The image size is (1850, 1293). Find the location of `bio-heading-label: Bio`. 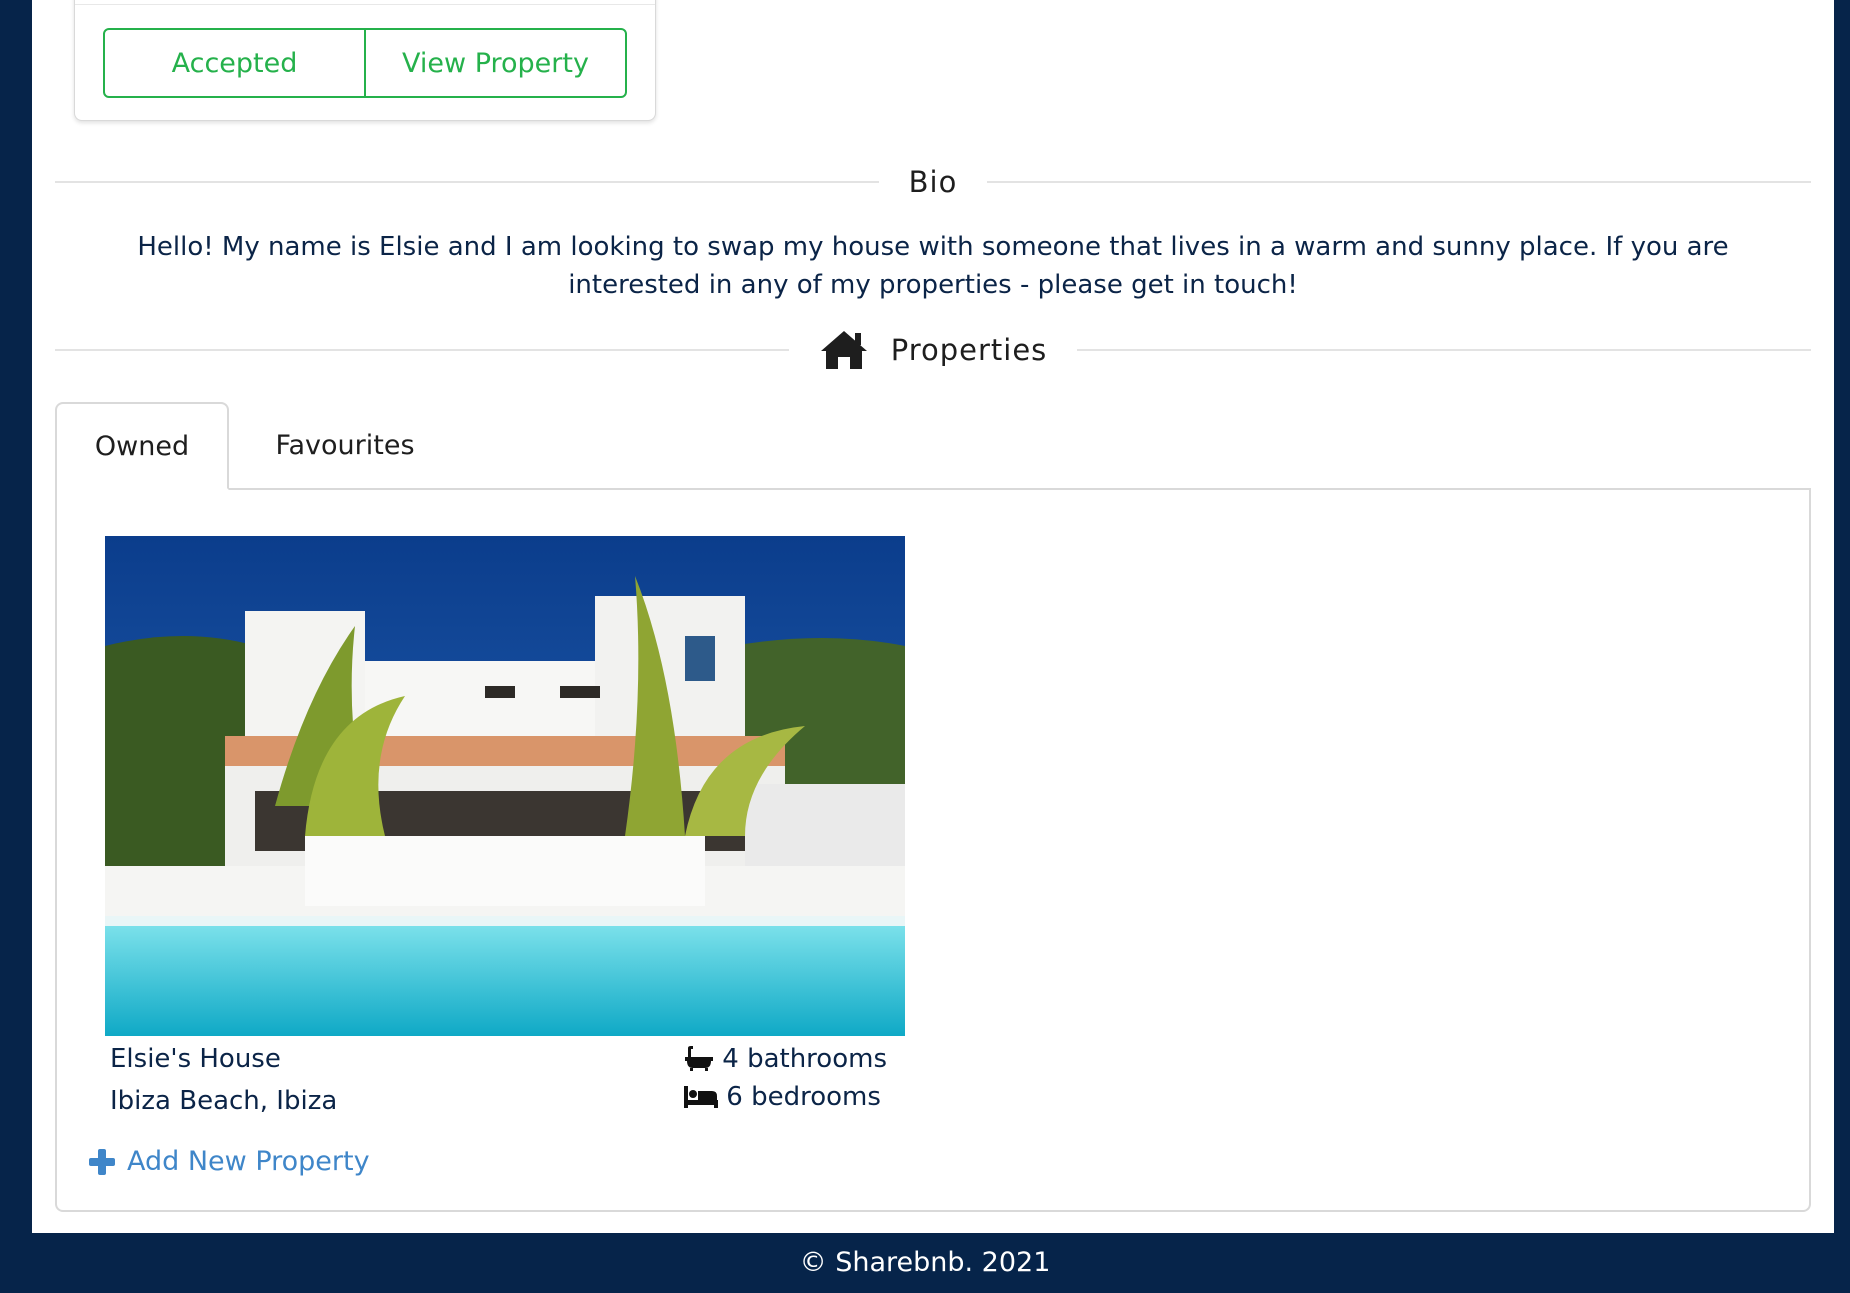

bio-heading-label: Bio is located at coordinates (933, 182).